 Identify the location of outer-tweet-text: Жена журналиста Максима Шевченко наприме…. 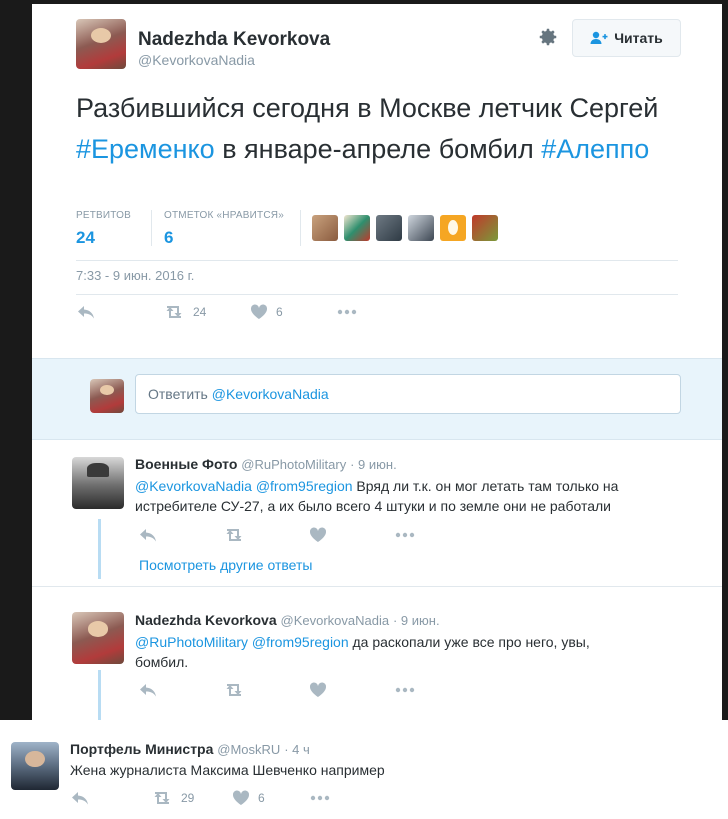
(227, 770).